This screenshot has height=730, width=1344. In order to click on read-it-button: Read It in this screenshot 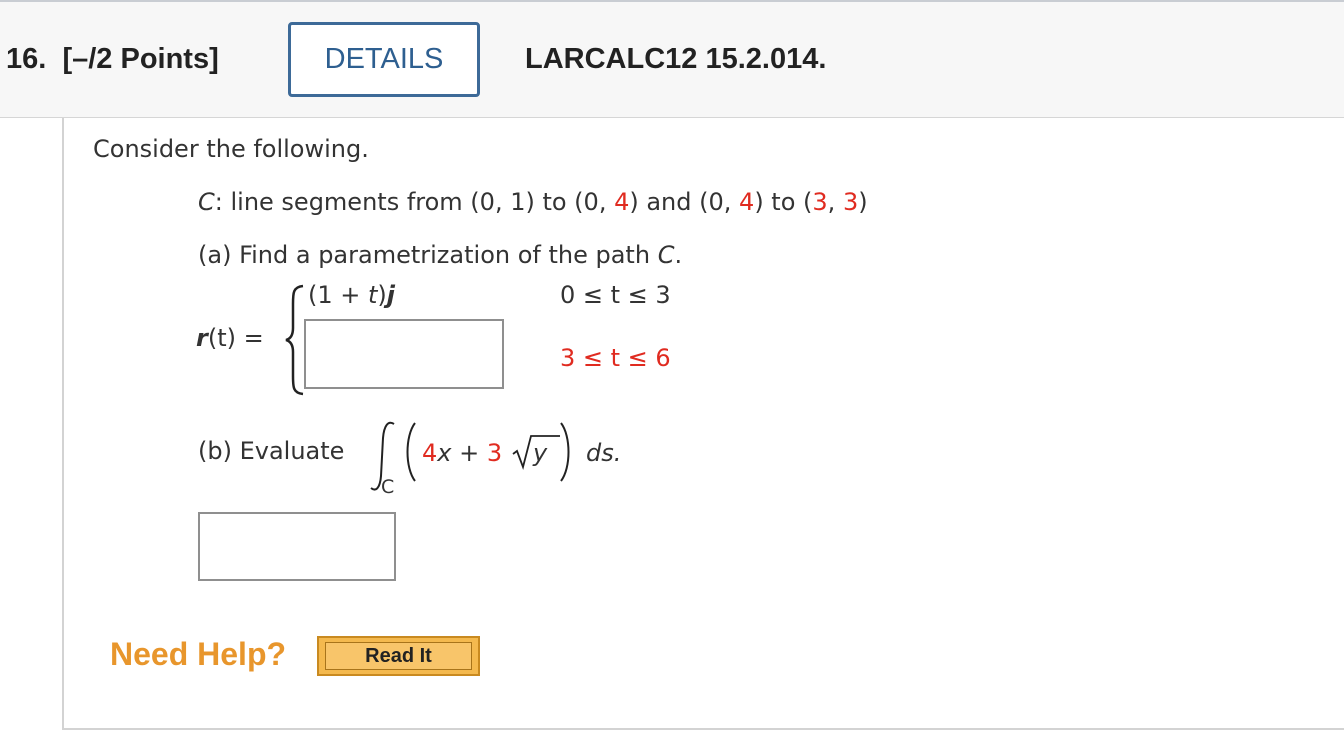, I will do `click(398, 656)`.